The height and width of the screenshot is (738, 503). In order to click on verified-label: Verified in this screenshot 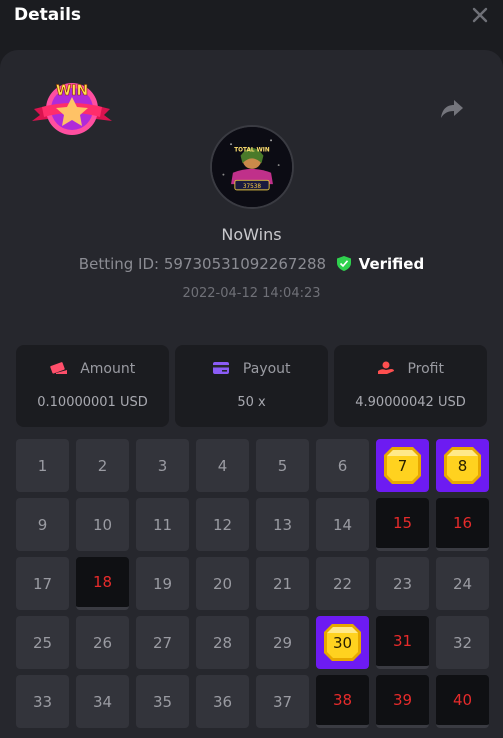, I will do `click(391, 264)`.